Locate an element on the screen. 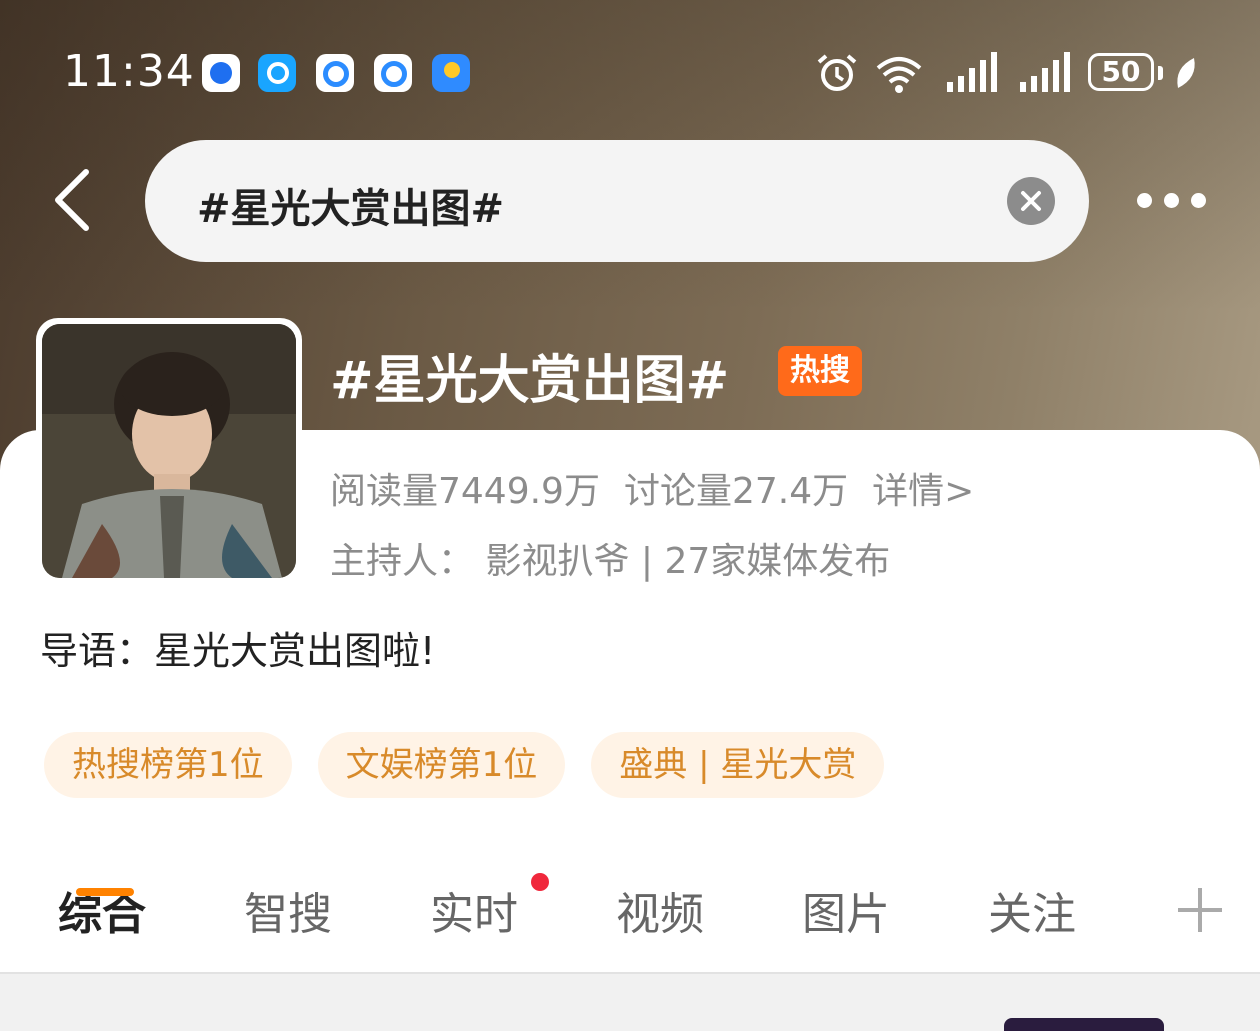 The image size is (1260, 1031). topic-host: 主持人： 影视扒爷 | 27家媒体发布 is located at coordinates (610, 558).